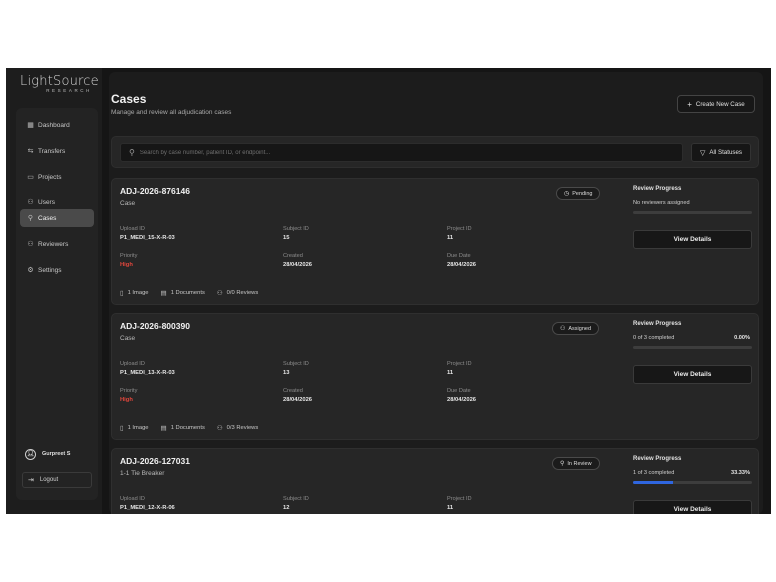 The width and height of the screenshot is (776, 582). What do you see at coordinates (57, 177) in the screenshot?
I see `sidebar-item-projects: ▭ Projects` at bounding box center [57, 177].